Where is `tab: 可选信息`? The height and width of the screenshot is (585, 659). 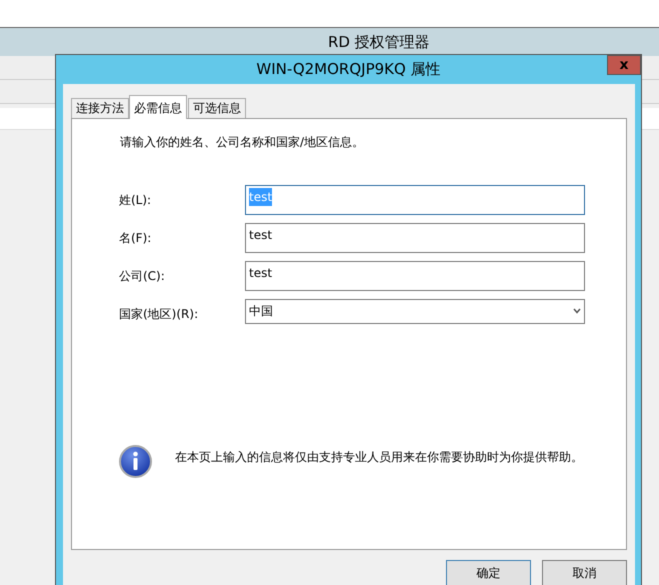 tab: 可选信息 is located at coordinates (217, 108).